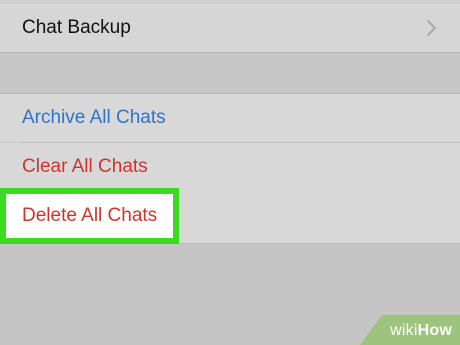 This screenshot has height=345, width=460. I want to click on wikihow-watermark: wikiHow, so click(410, 330).